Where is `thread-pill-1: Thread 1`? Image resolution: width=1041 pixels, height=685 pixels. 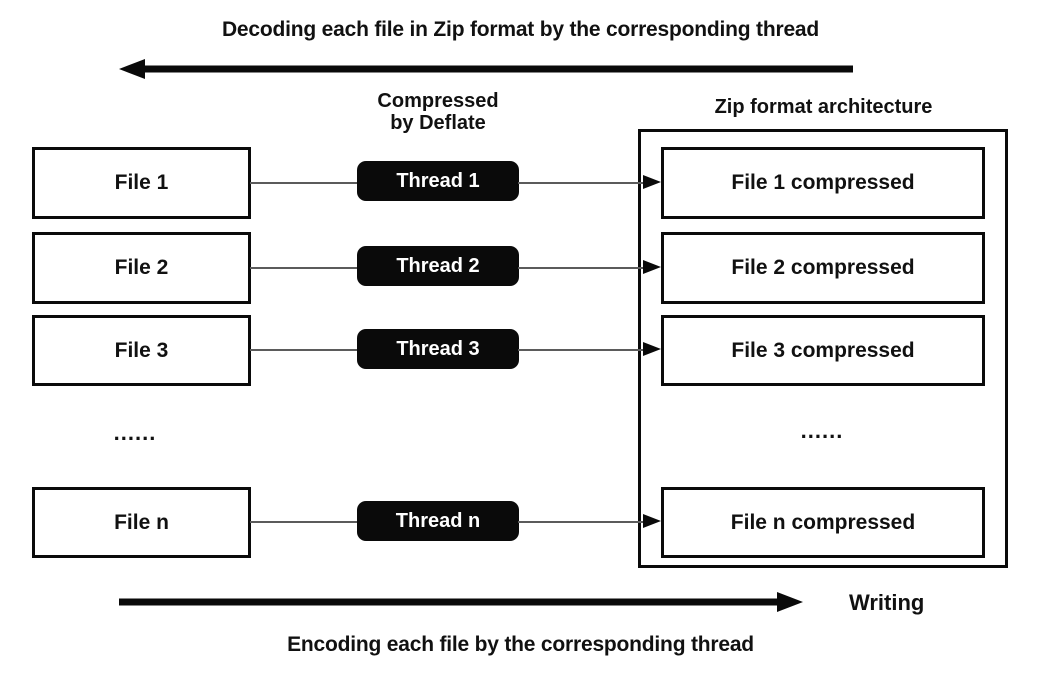
thread-pill-1: Thread 1 is located at coordinates (438, 181).